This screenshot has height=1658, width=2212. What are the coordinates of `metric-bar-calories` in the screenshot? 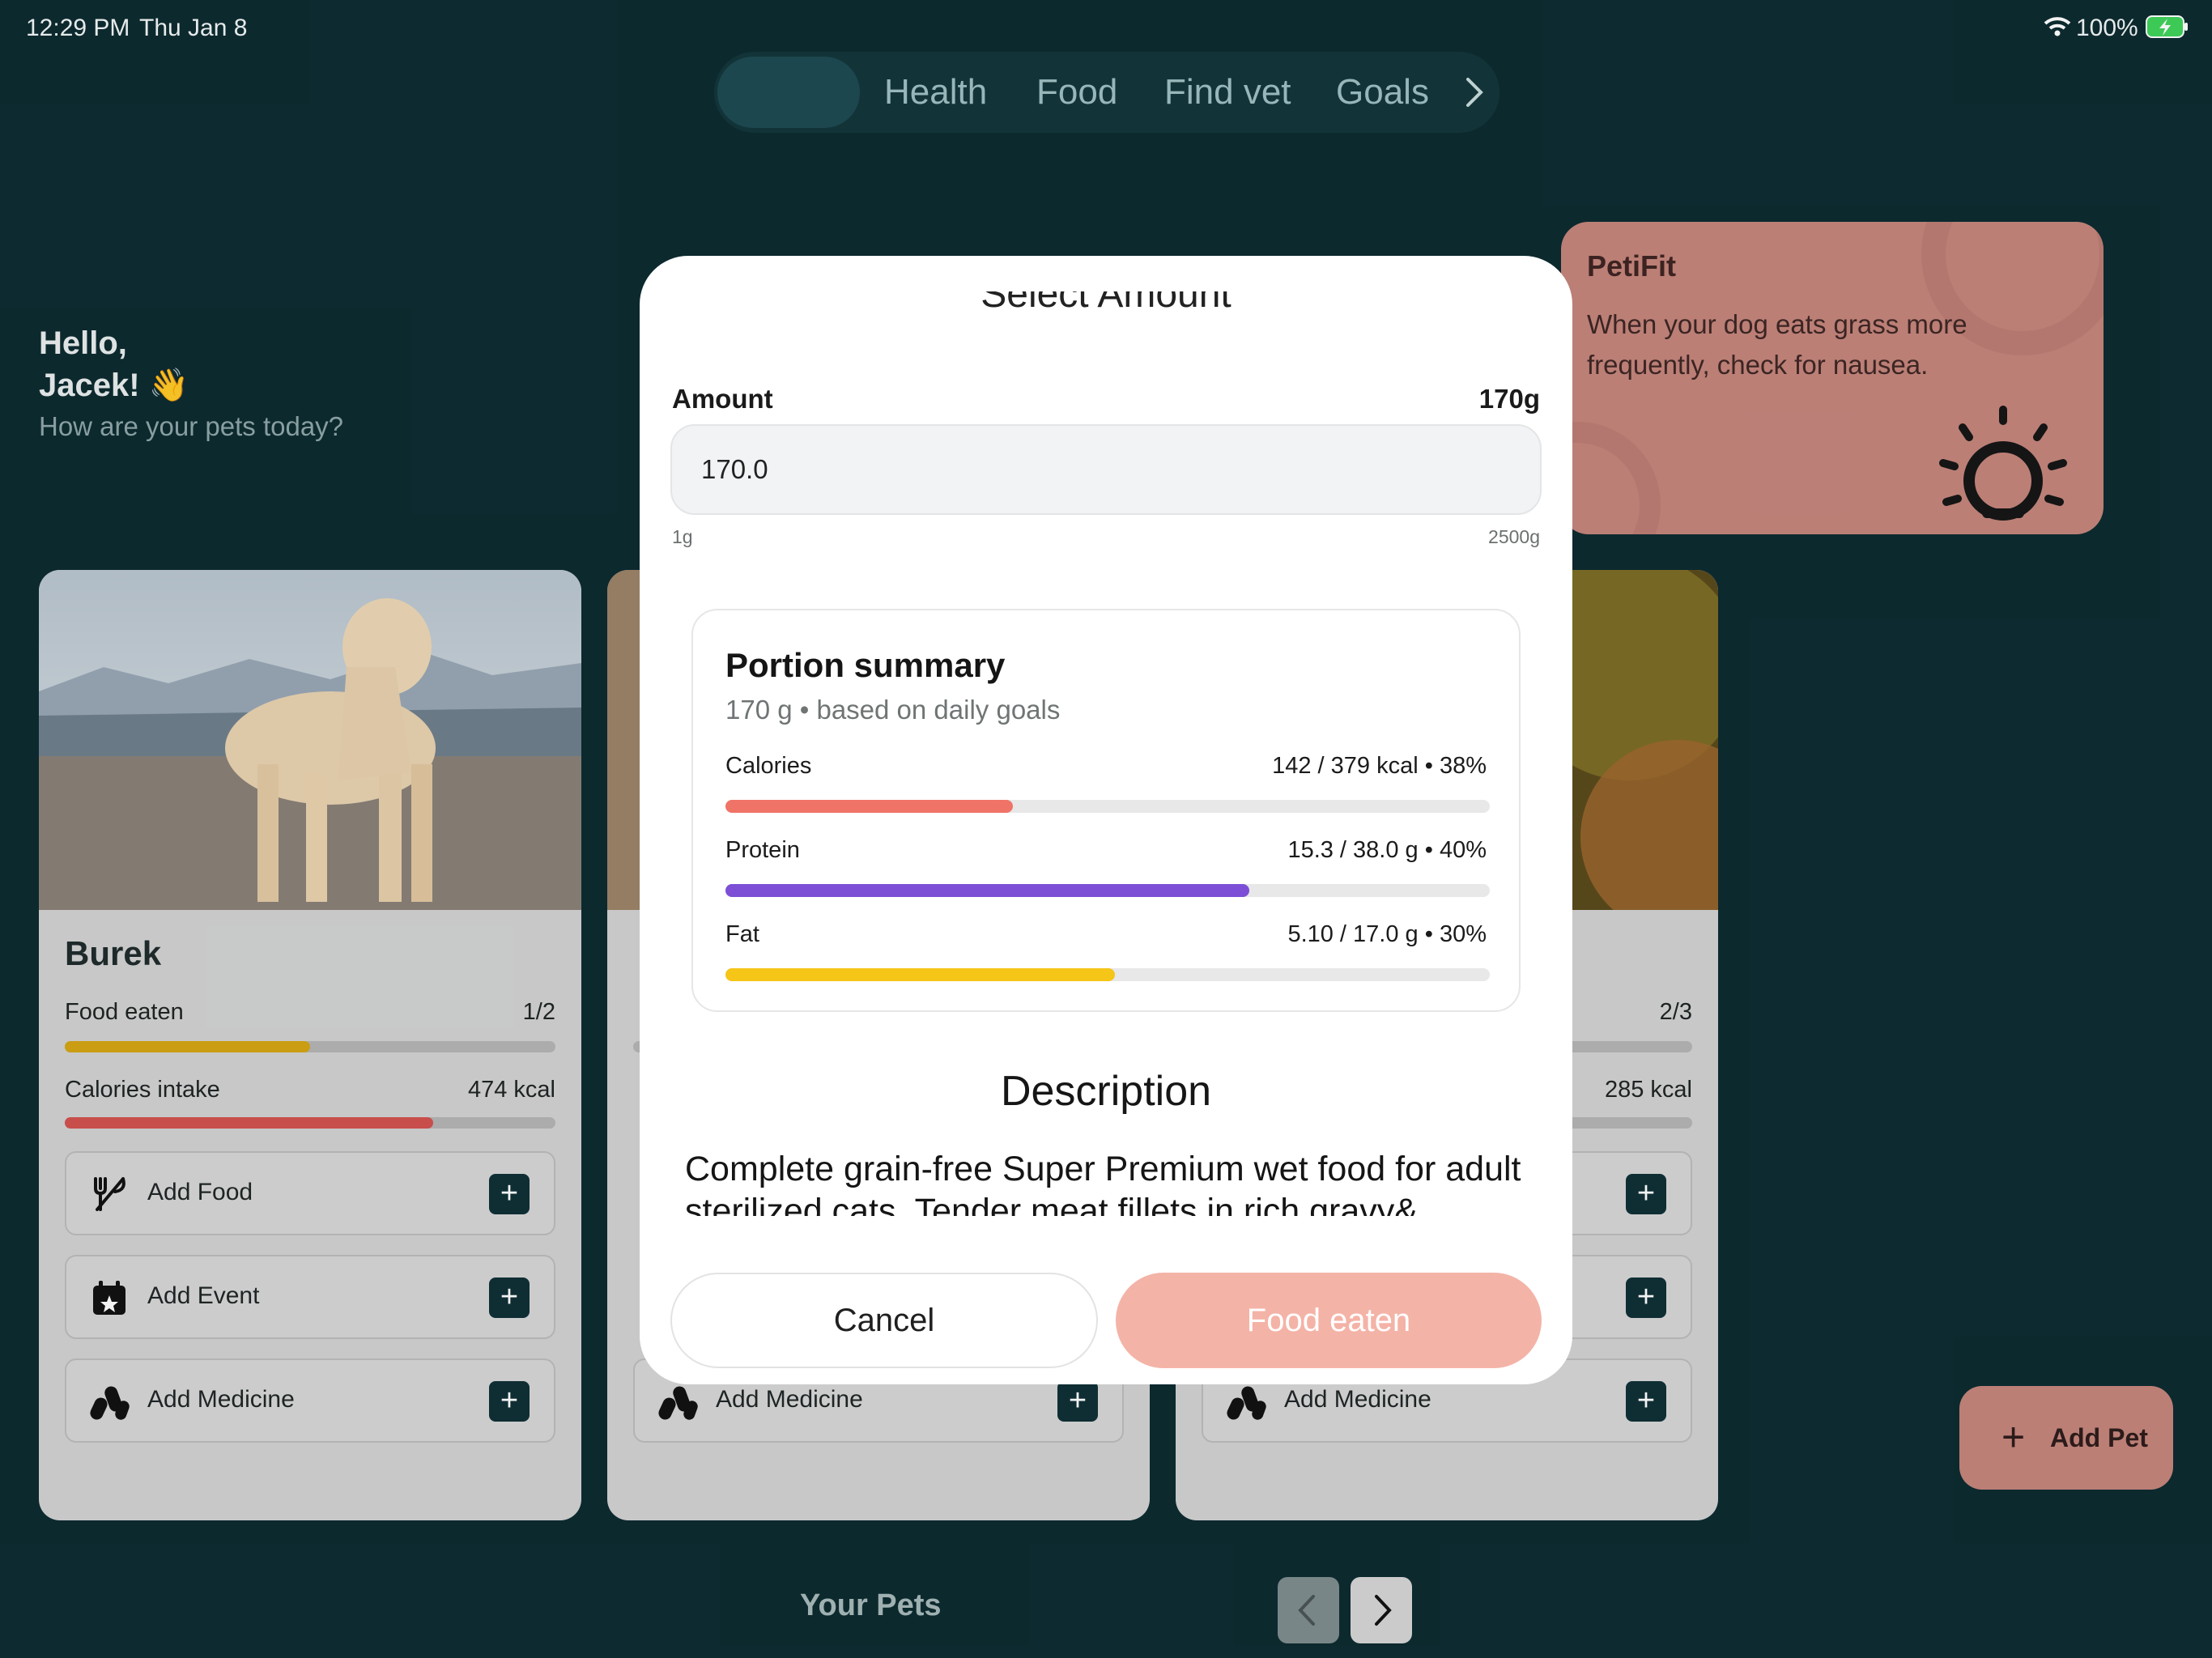 It's located at (1107, 806).